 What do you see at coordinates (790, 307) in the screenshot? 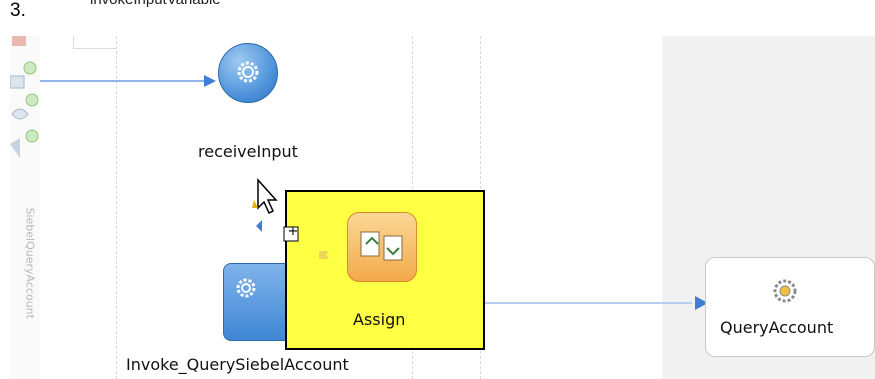
I see `partner-link-queryaccount: QueryAccount` at bounding box center [790, 307].